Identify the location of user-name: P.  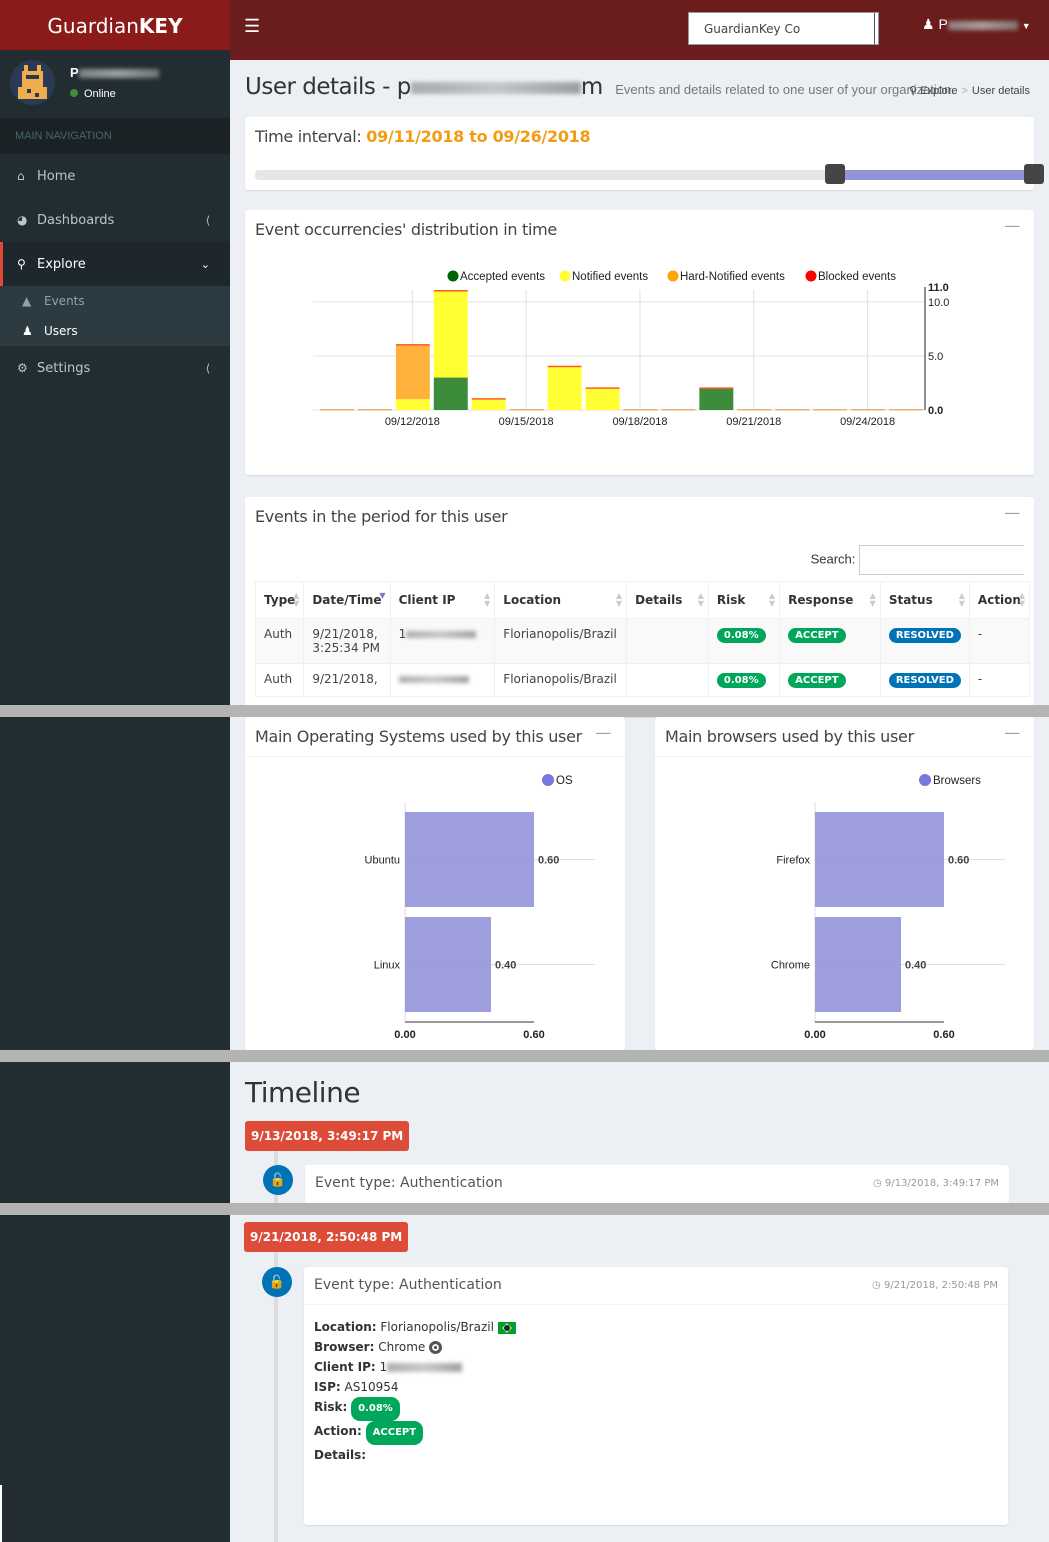
(114, 72).